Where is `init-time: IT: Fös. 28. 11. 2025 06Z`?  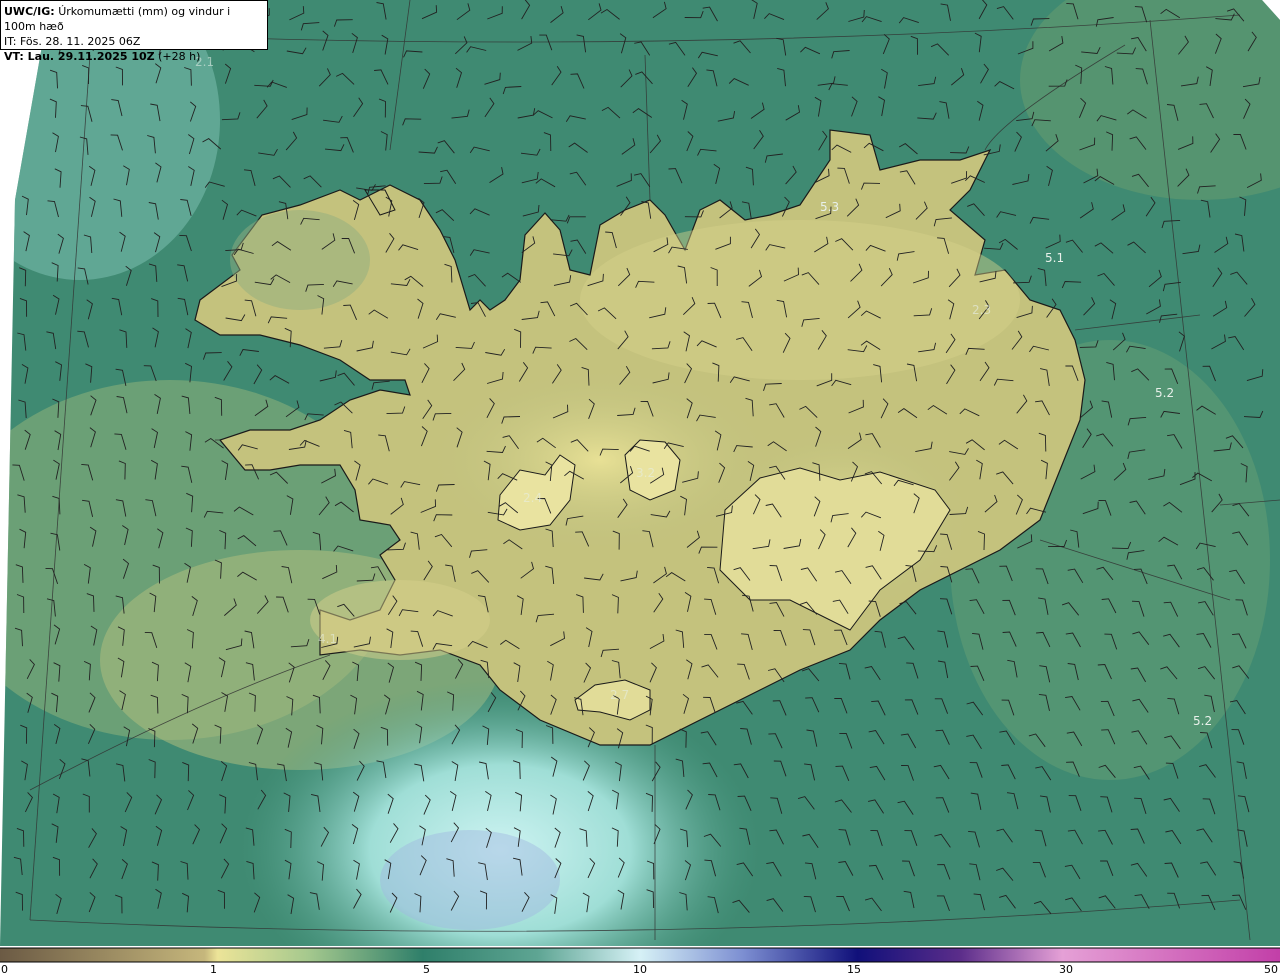
init-time: IT: Fös. 28. 11. 2025 06Z is located at coordinates (72, 41).